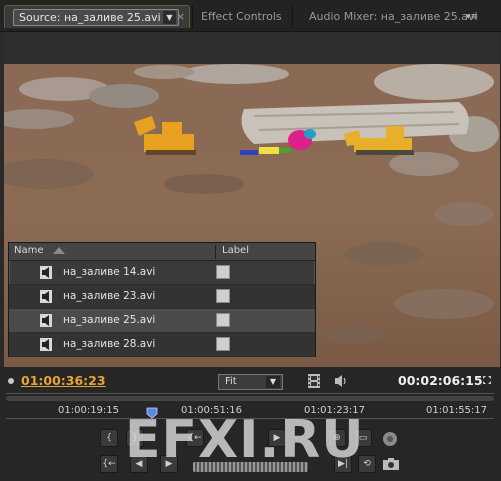 This screenshot has width=501, height=481. What do you see at coordinates (314, 381) in the screenshot?
I see `film-icon` at bounding box center [314, 381].